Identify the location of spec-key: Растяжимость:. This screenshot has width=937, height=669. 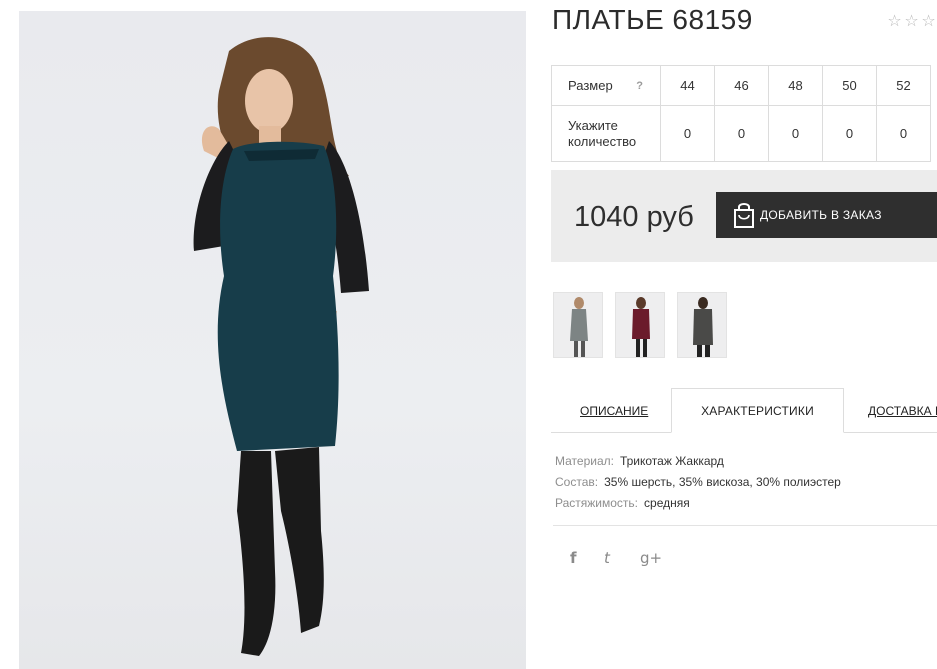
(597, 503).